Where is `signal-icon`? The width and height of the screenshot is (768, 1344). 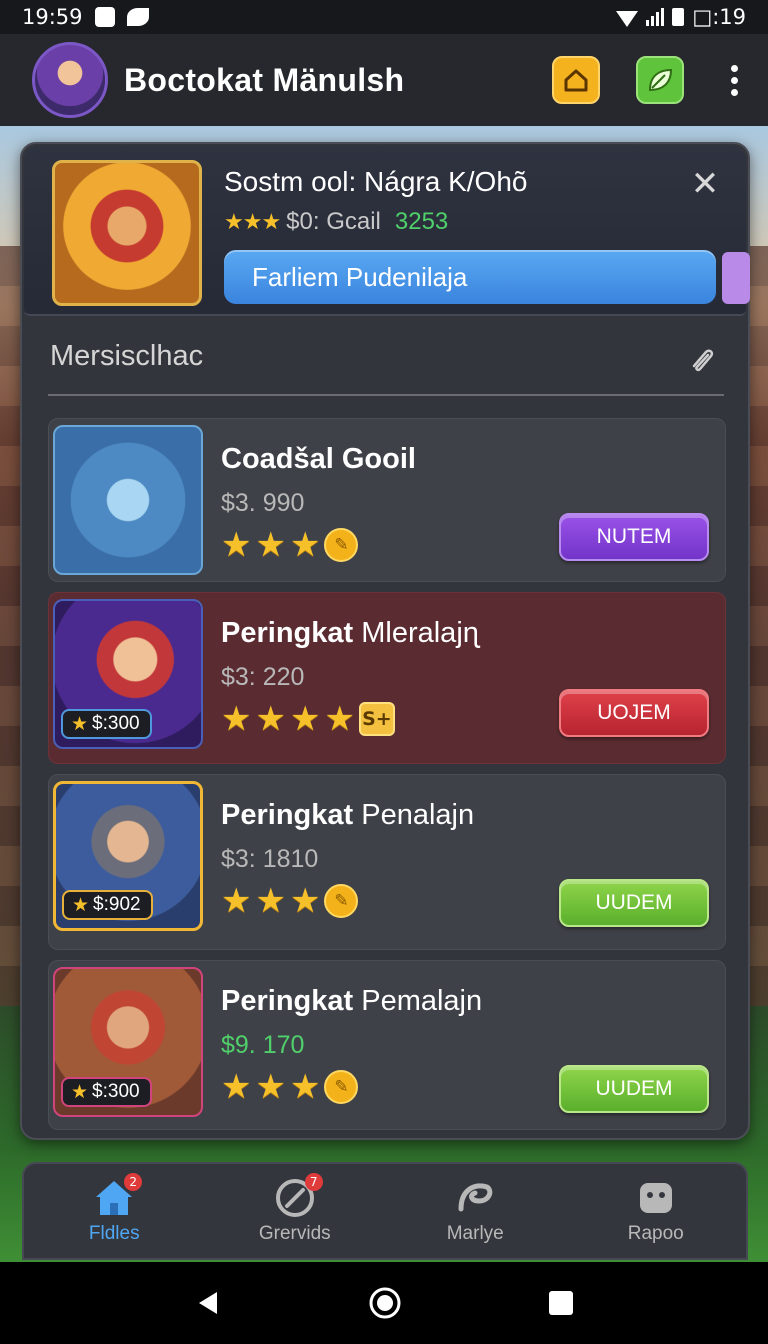 signal-icon is located at coordinates (655, 17).